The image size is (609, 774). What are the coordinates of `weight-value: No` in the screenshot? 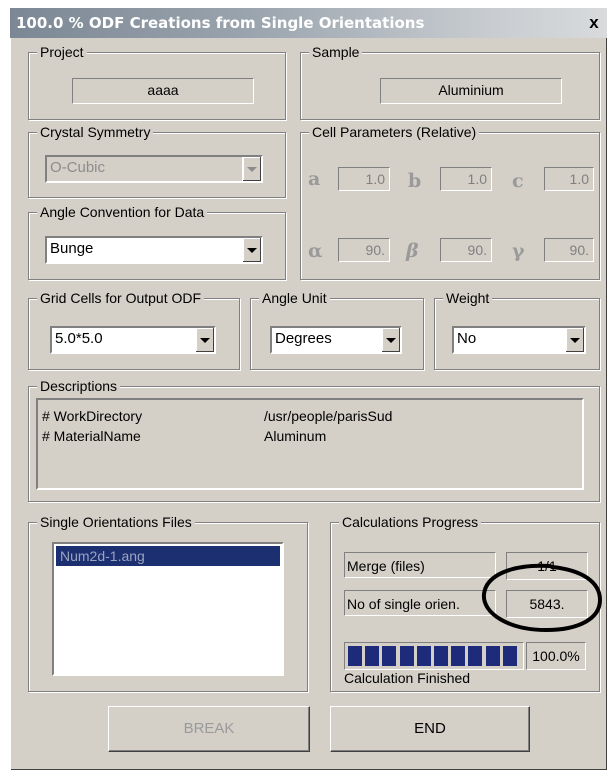 It's located at (467, 338).